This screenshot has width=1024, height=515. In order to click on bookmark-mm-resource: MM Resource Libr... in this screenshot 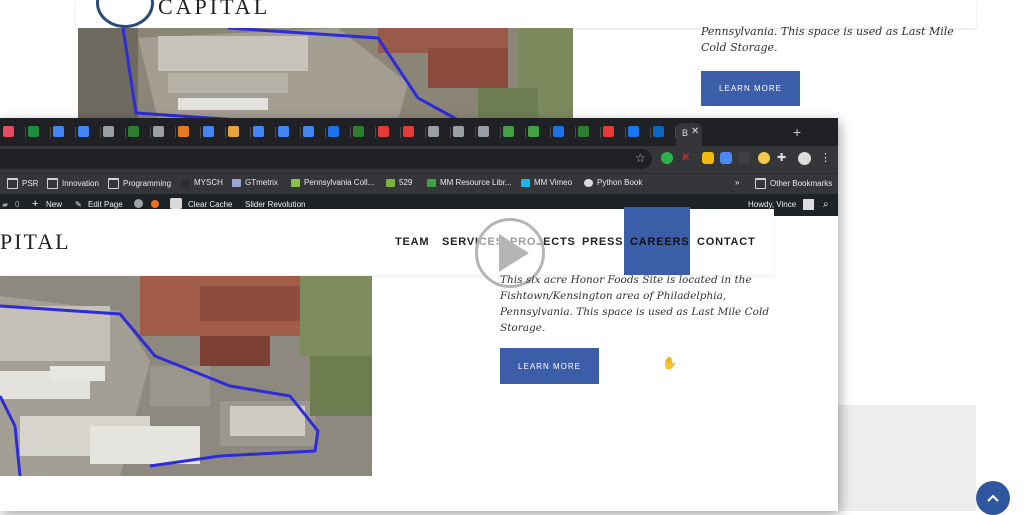, I will do `click(469, 182)`.